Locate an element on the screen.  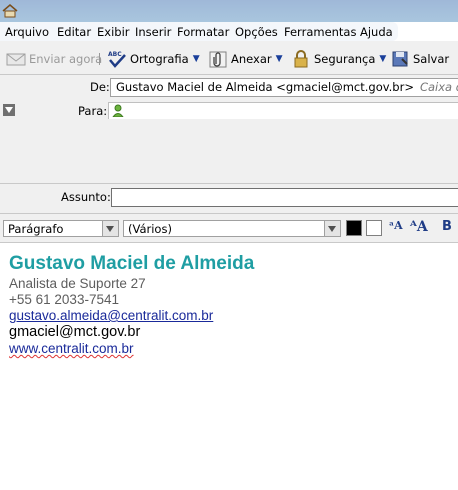
contact-icon is located at coordinates (118, 110).